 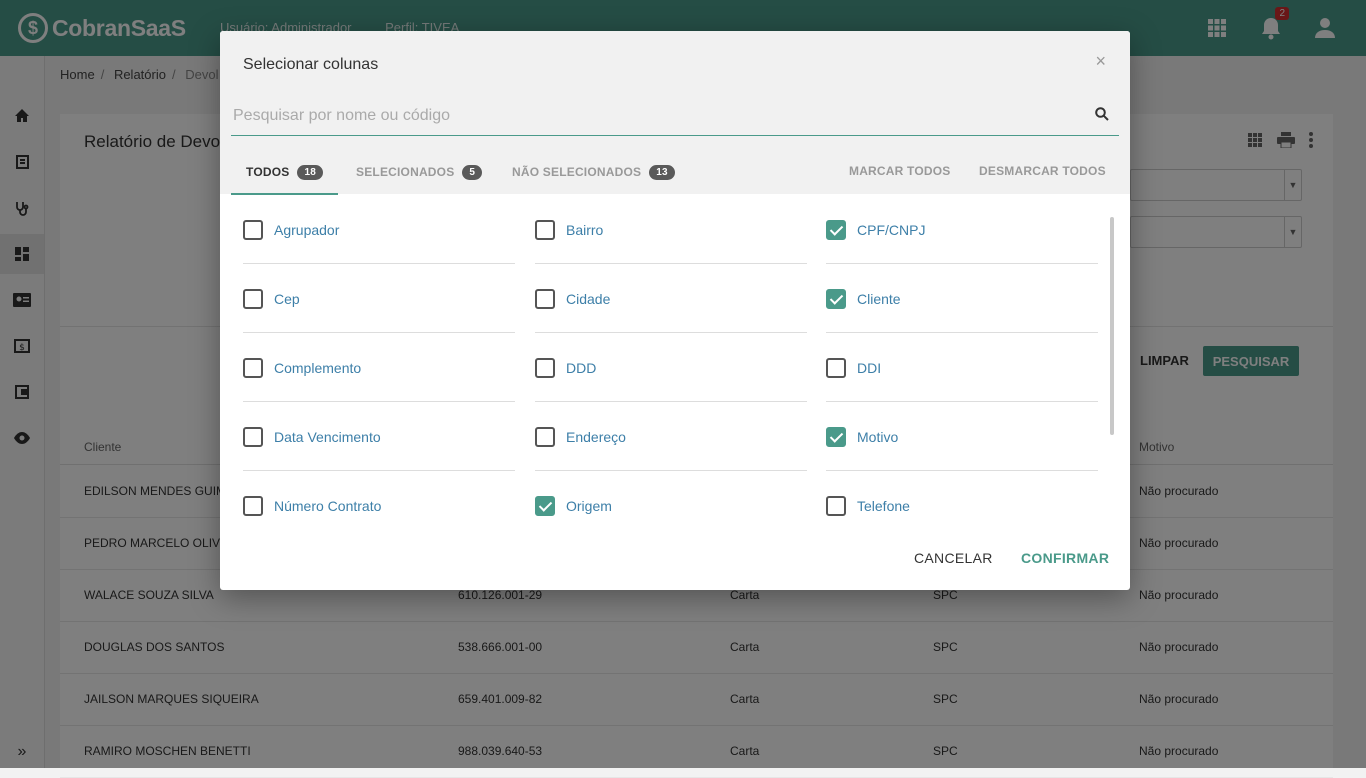 I want to click on column-option-origem: Origem, so click(x=671, y=505).